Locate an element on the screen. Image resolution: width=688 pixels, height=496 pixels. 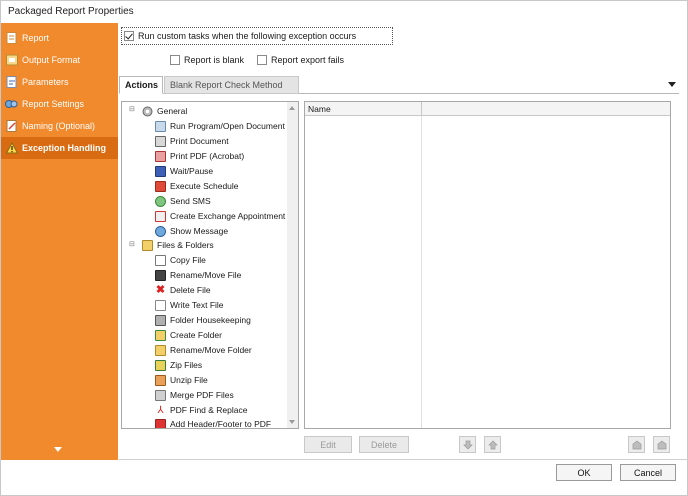
sidebar-item-parameters: Parameters is located at coordinates (59, 82).